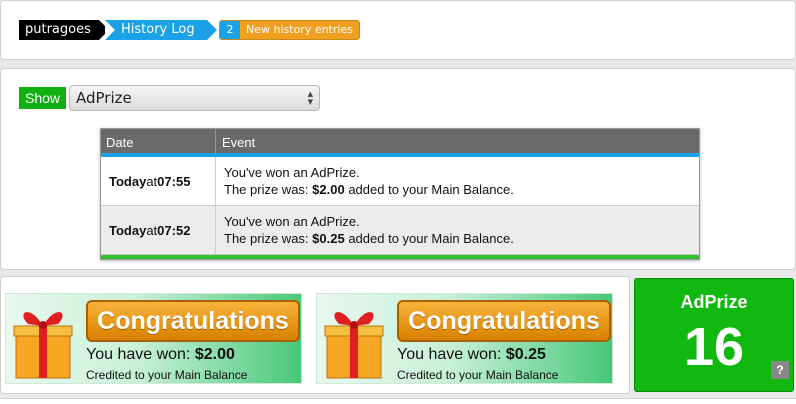 The height and width of the screenshot is (404, 796). I want to click on show-label: Show, so click(43, 98).